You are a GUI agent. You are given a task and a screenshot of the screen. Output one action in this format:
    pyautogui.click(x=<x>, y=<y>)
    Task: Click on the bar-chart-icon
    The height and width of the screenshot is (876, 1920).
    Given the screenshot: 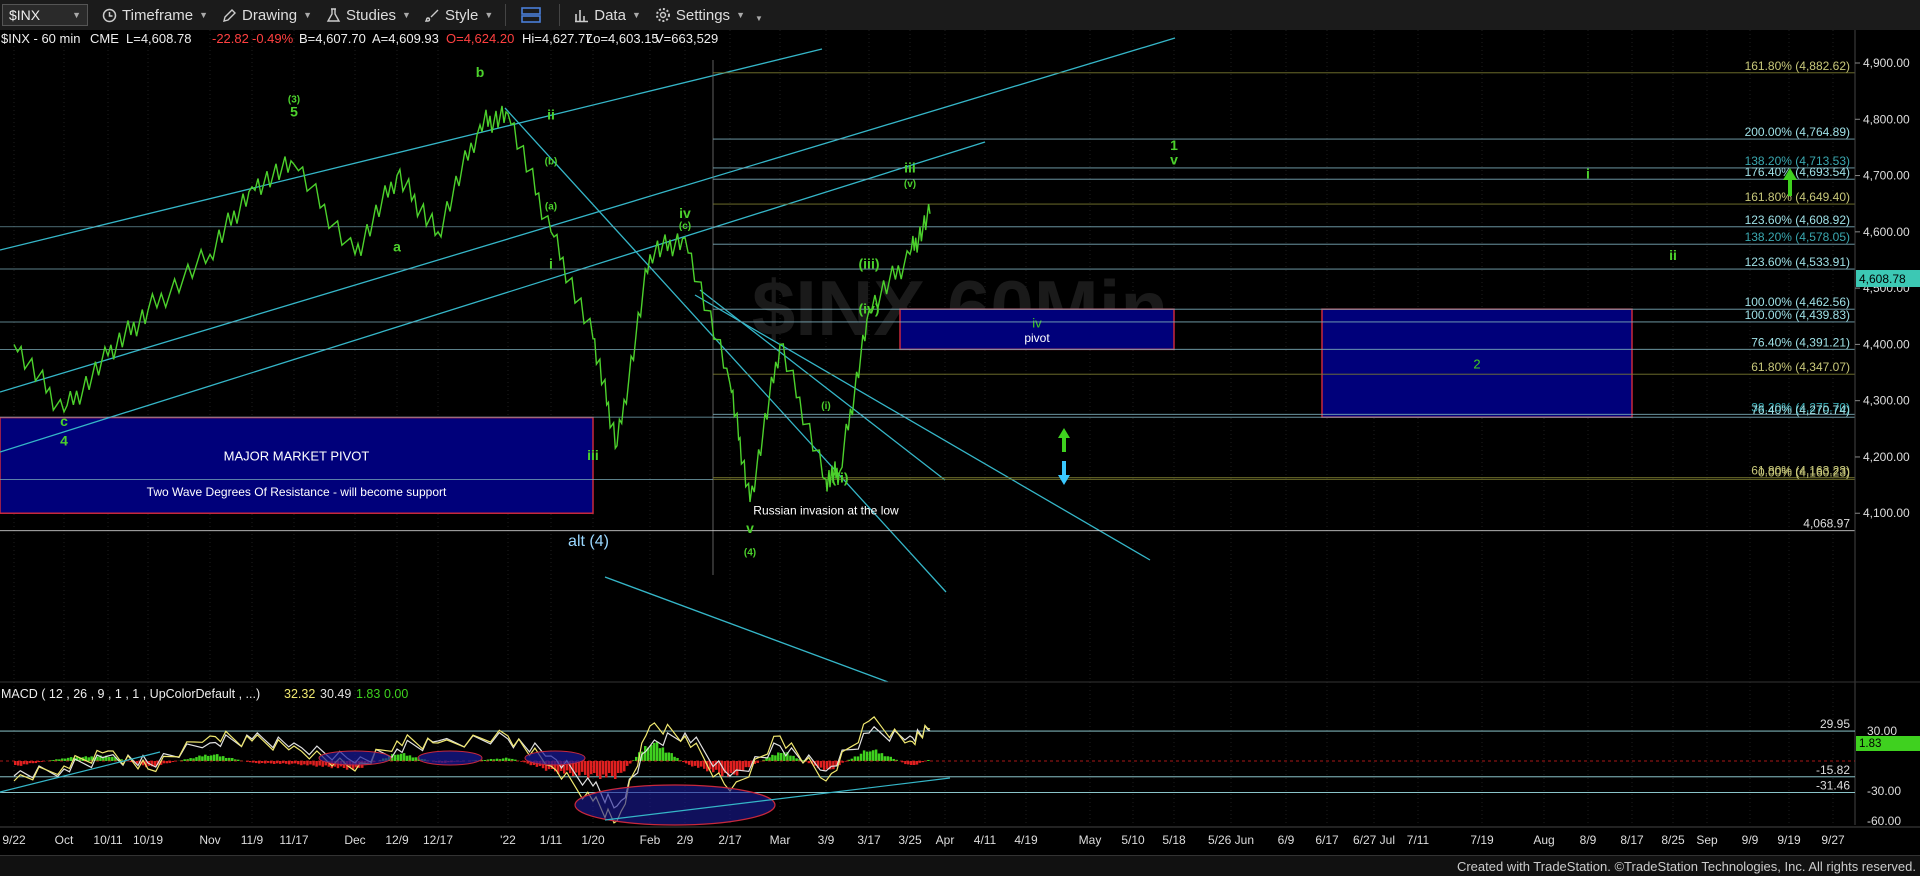 What is the action you would take?
    pyautogui.click(x=581, y=15)
    